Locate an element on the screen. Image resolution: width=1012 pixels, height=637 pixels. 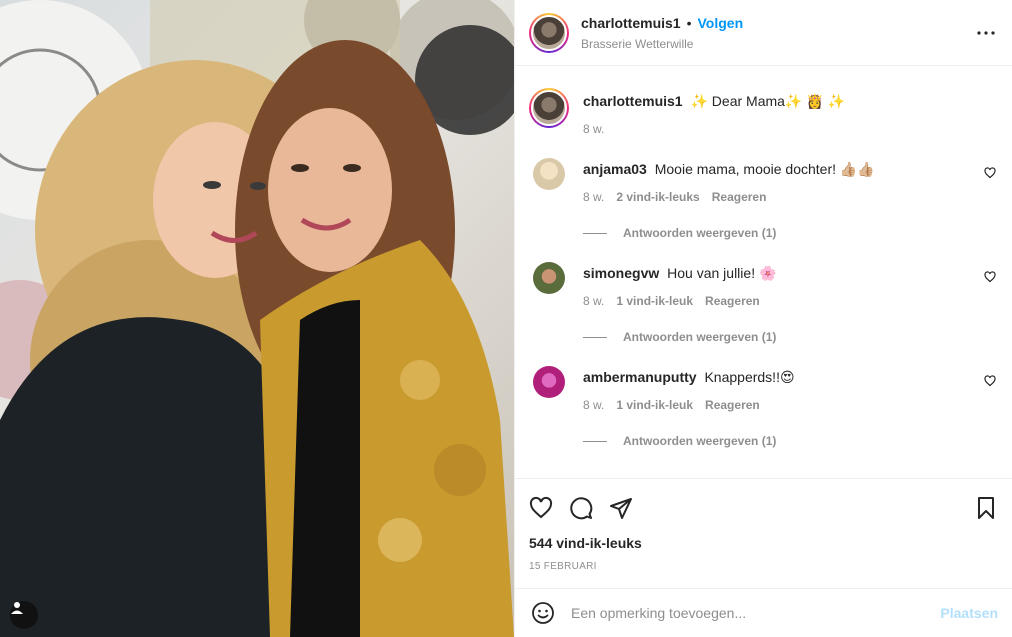
more-options-button is located at coordinates (986, 33).